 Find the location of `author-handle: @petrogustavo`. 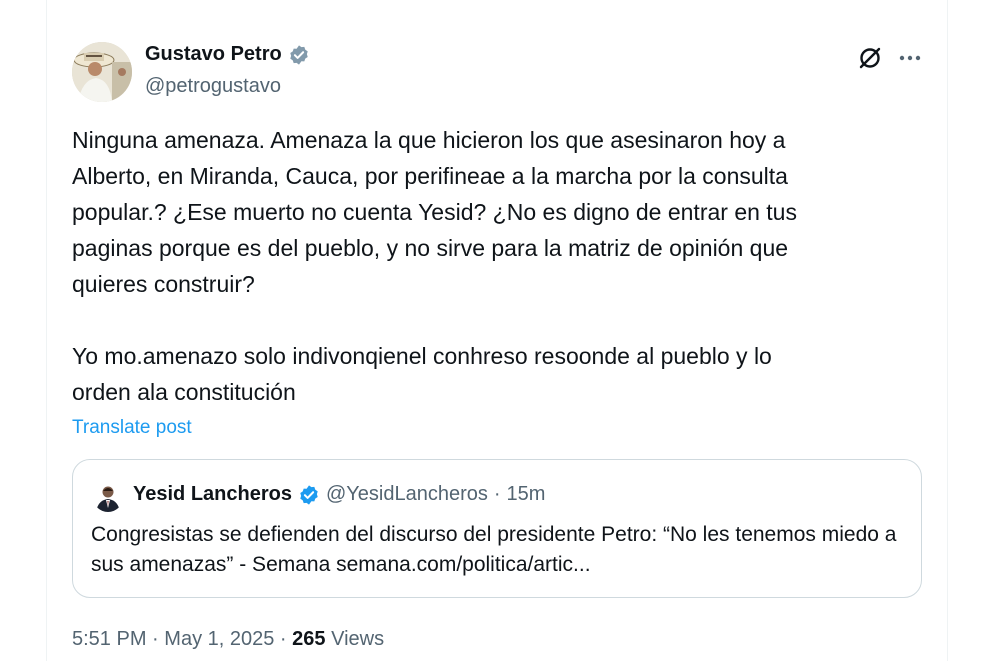

author-handle: @petrogustavo is located at coordinates (213, 86).